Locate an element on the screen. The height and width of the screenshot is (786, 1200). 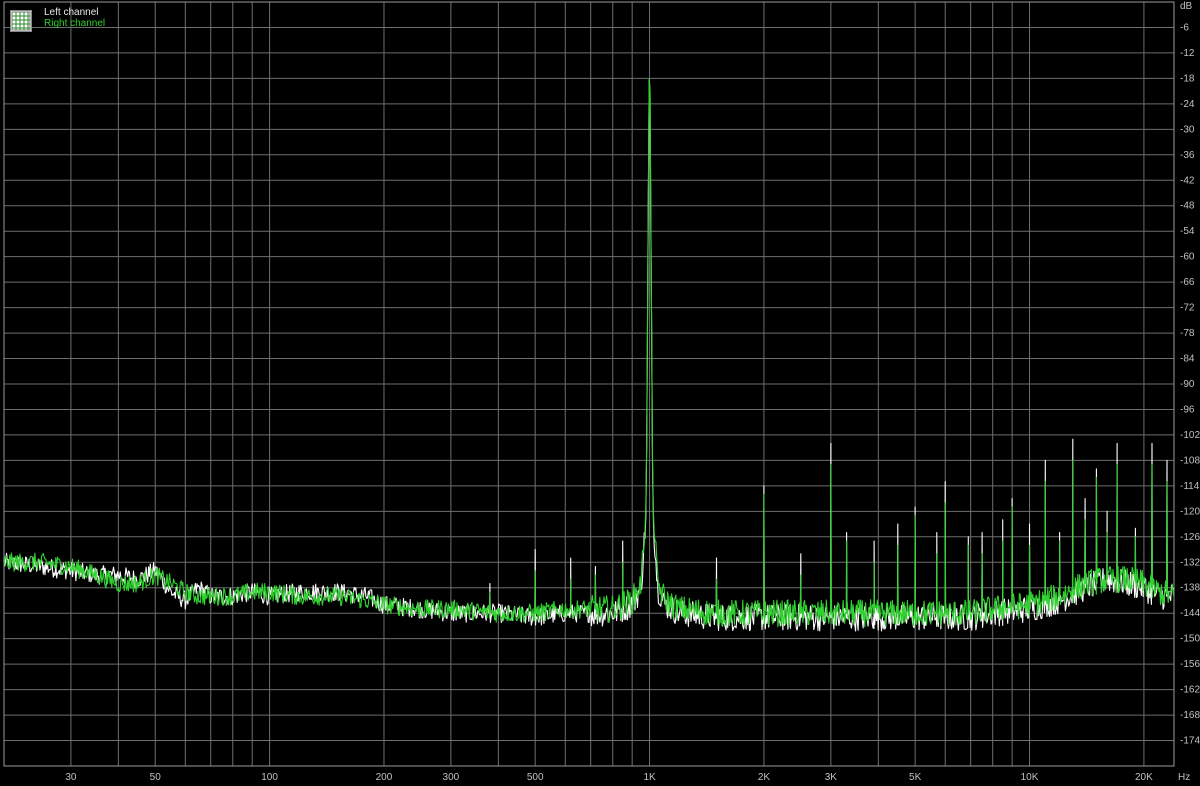
x-tick-label: 10K is located at coordinates (1030, 777).